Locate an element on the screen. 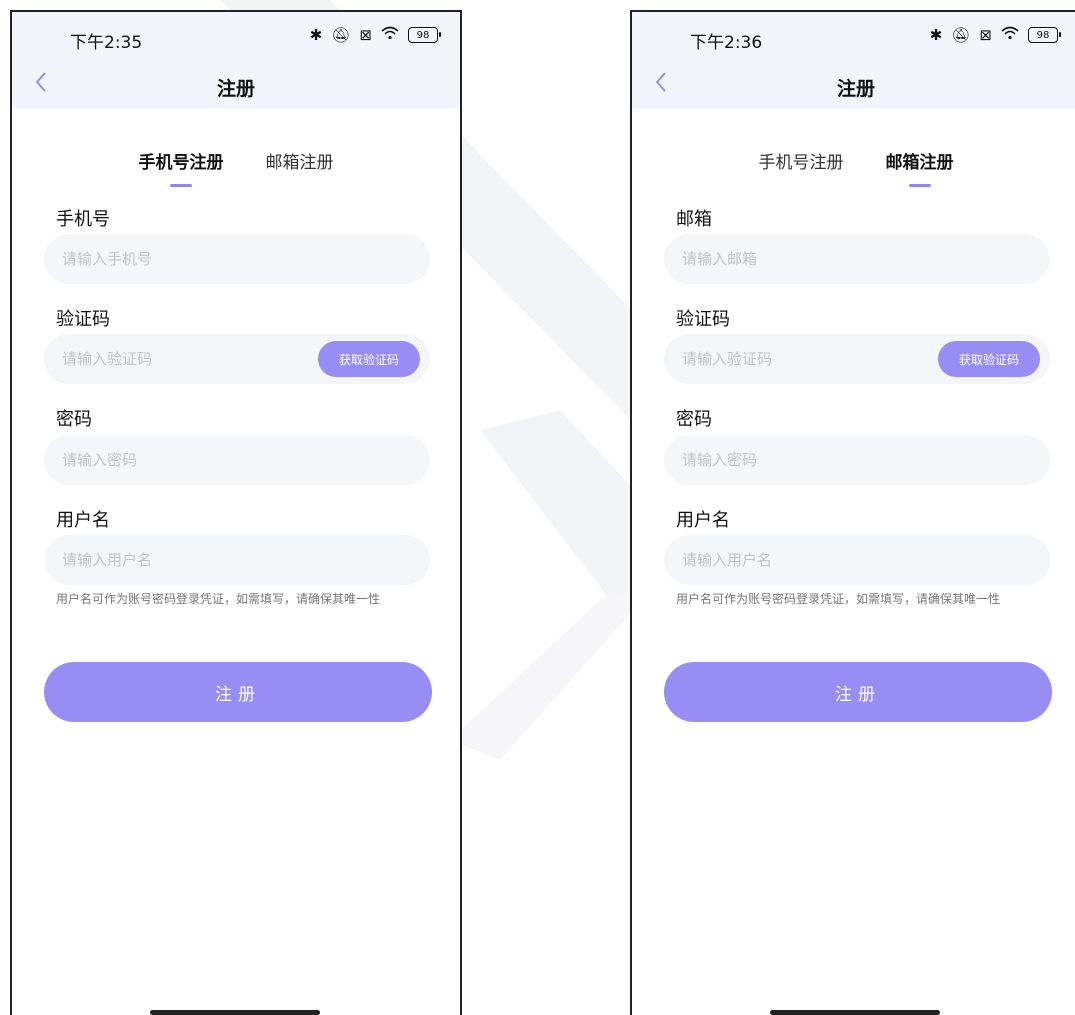 The image size is (1075, 1015). phone-input is located at coordinates (237, 259).